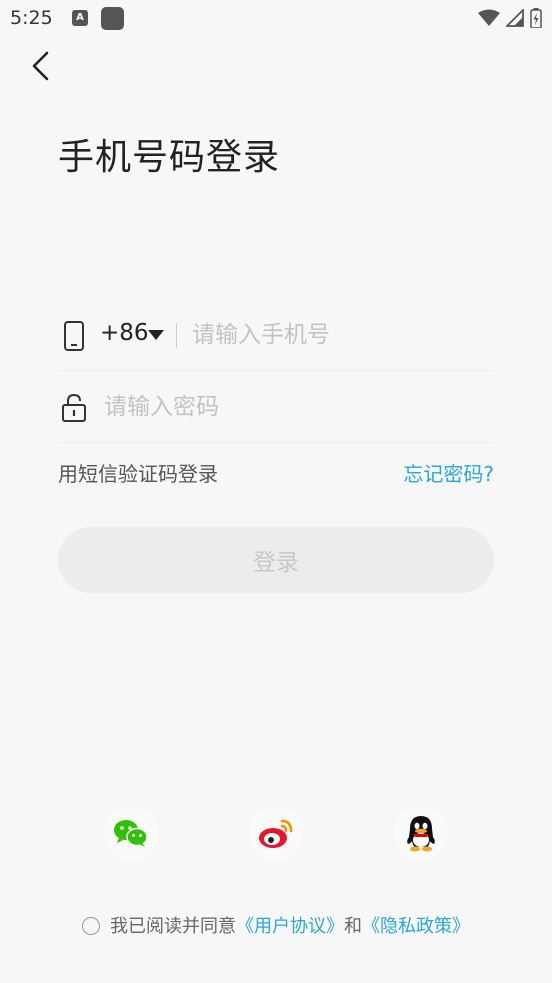 The height and width of the screenshot is (983, 552). I want to click on lock-icon, so click(74, 407).